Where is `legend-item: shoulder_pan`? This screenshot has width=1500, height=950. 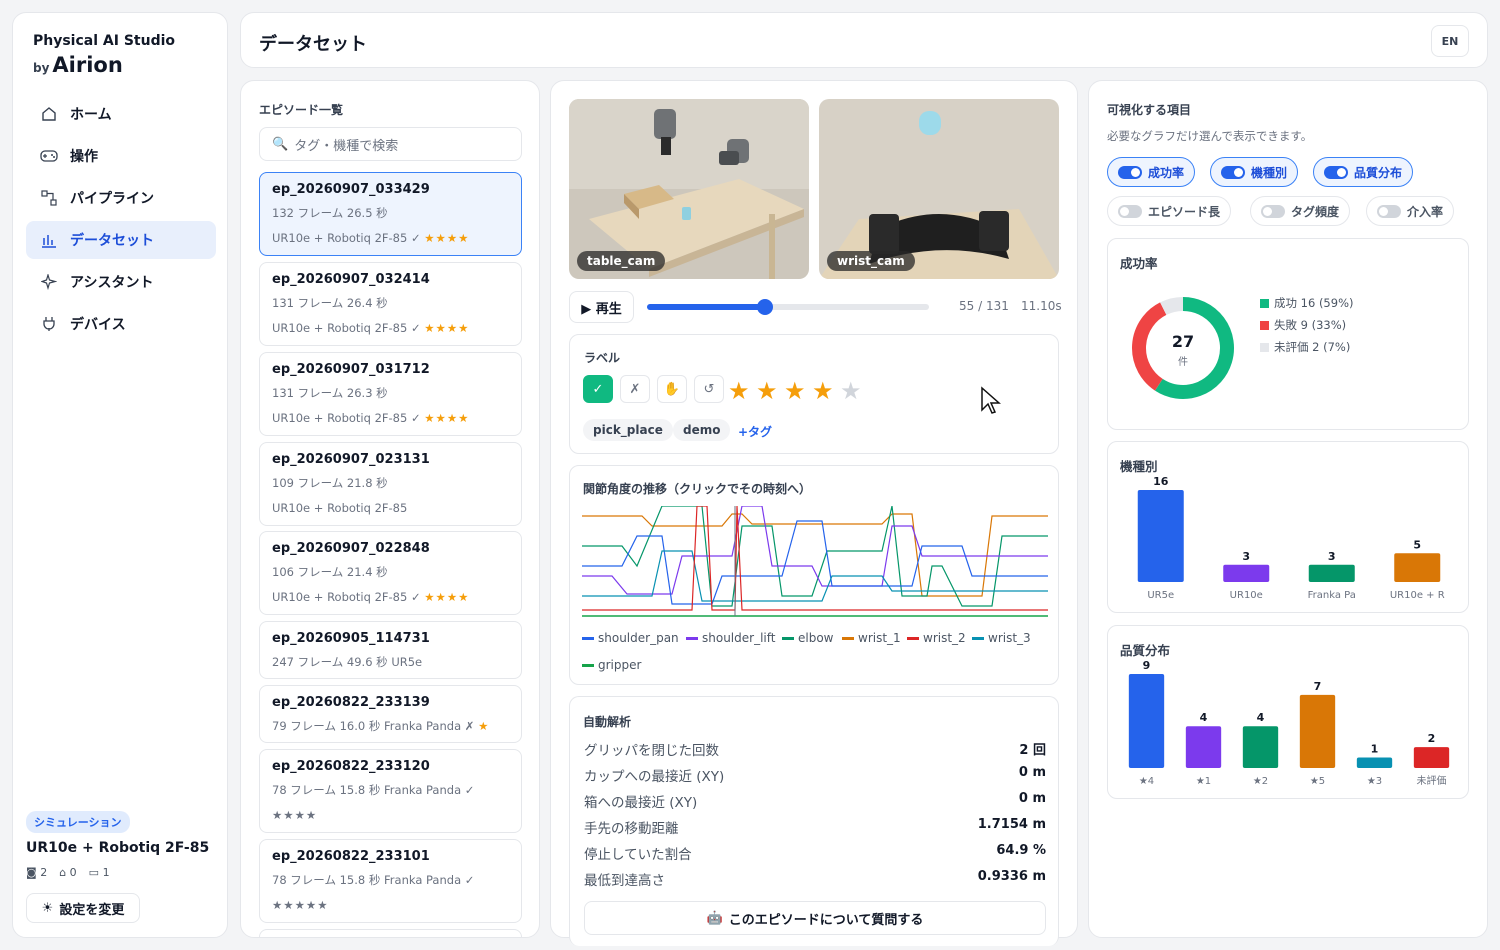
legend-item: shoulder_pan is located at coordinates (630, 638).